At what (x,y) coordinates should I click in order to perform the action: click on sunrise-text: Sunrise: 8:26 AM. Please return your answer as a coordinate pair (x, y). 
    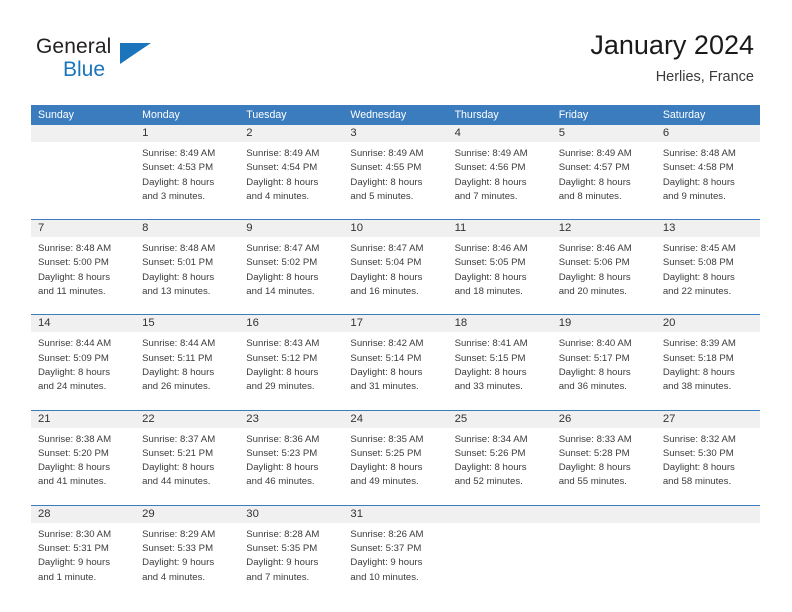
    Looking at the image, I should click on (387, 534).